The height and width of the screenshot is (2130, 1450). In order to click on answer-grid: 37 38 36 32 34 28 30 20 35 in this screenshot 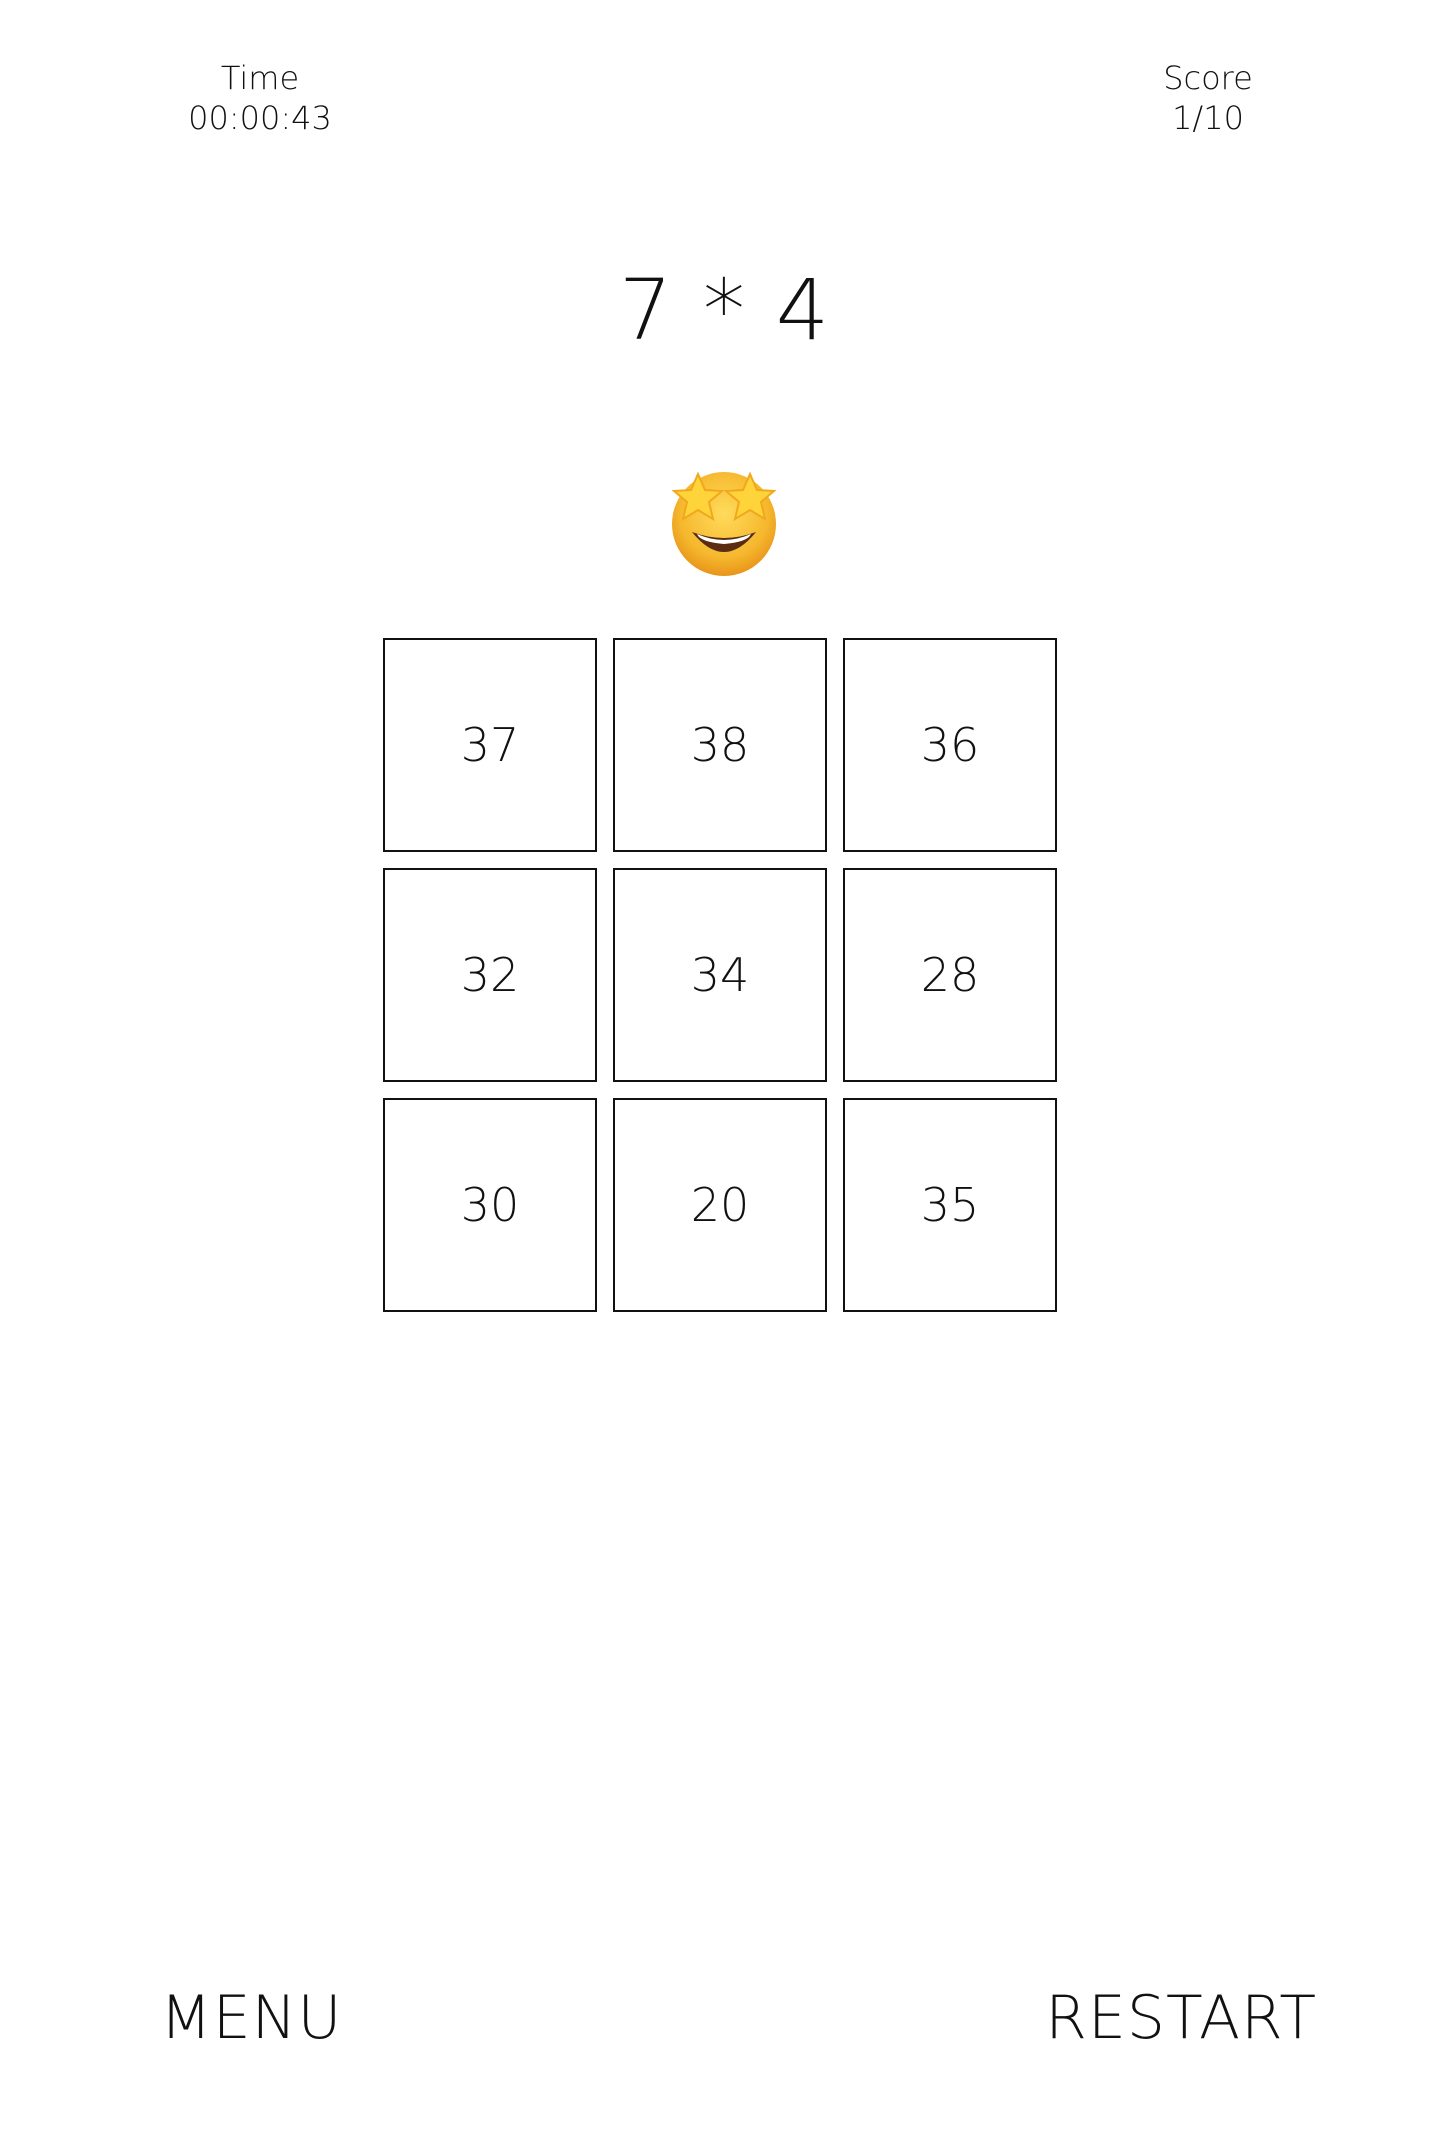, I will do `click(722, 976)`.